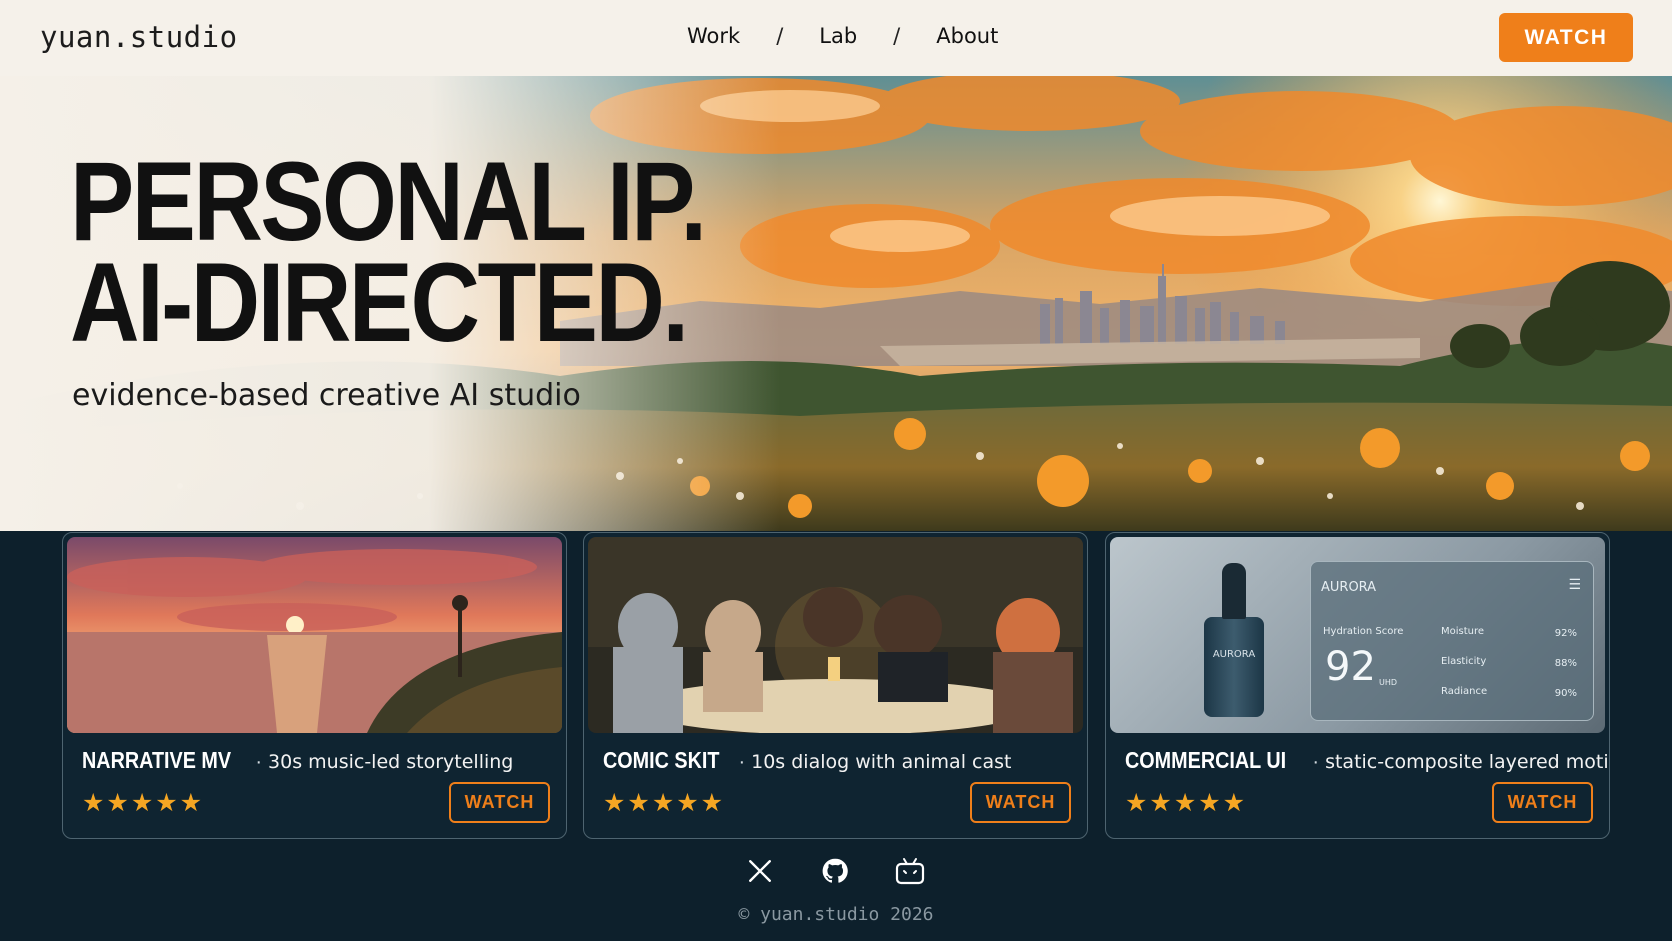  Describe the element at coordinates (1206, 760) in the screenshot. I see `card-name: COMMERCIAL UI` at that location.